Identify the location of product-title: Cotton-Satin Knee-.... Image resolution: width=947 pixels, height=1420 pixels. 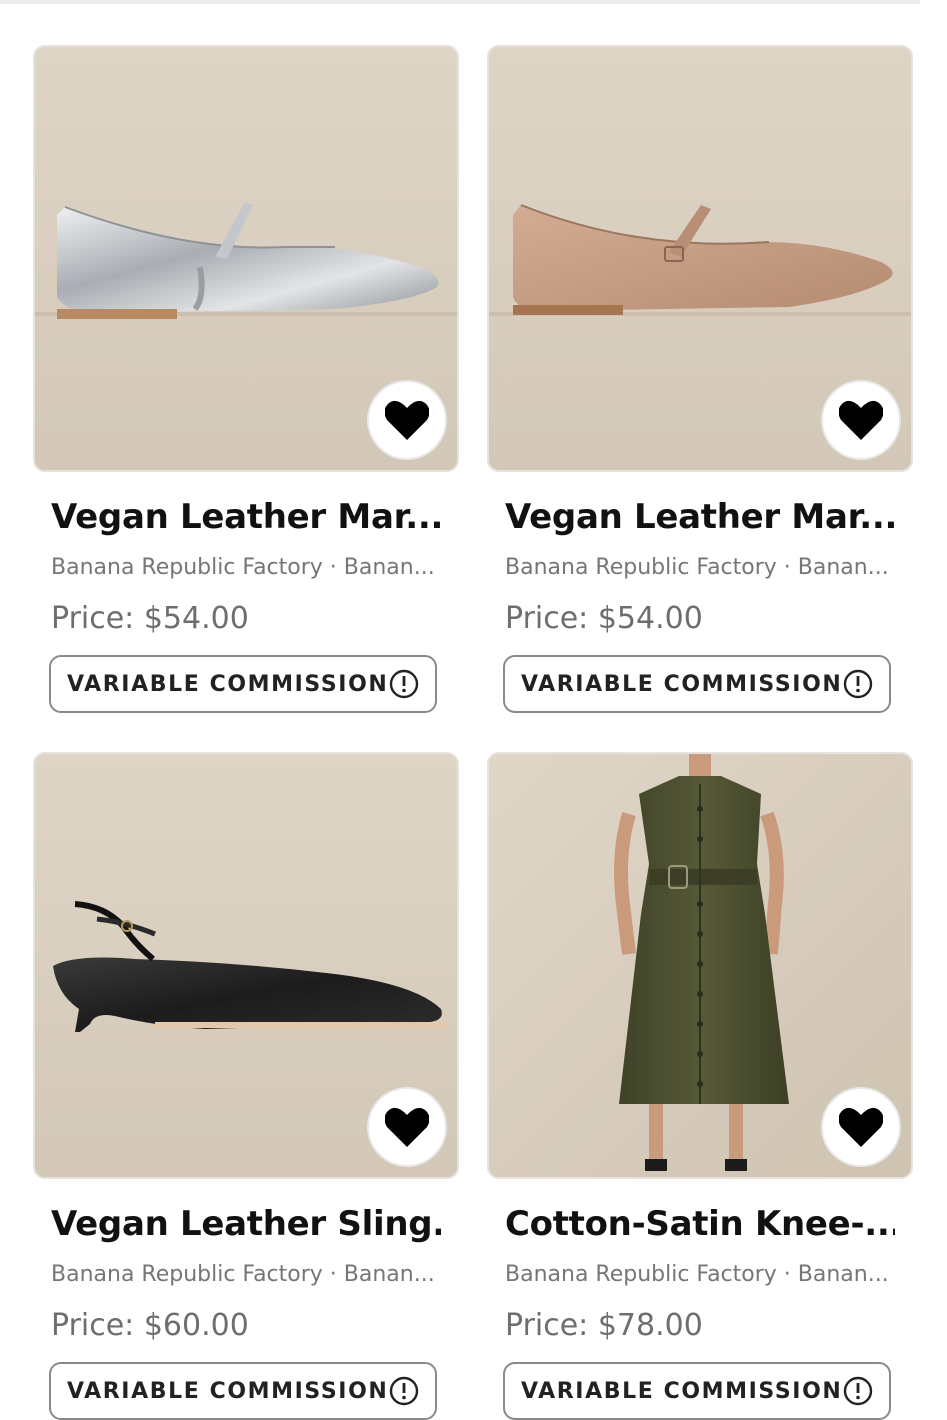
(700, 1224).